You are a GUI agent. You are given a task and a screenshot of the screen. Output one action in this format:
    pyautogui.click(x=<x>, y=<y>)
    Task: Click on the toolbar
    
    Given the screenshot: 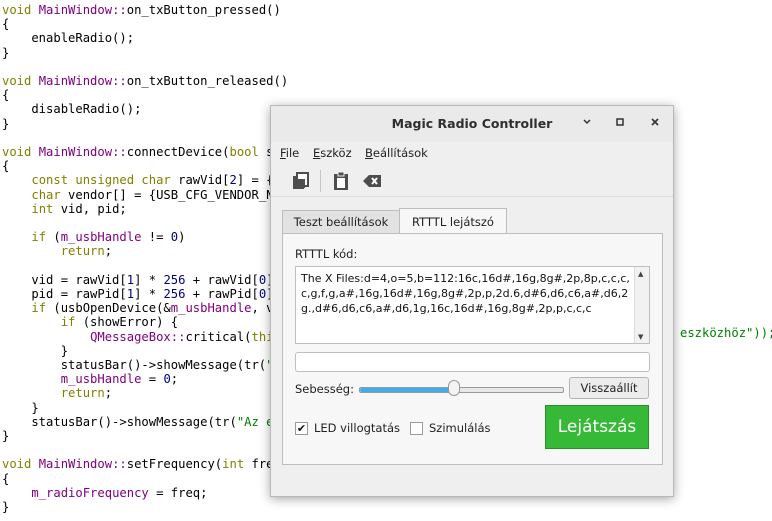 What is the action you would take?
    pyautogui.click(x=472, y=180)
    